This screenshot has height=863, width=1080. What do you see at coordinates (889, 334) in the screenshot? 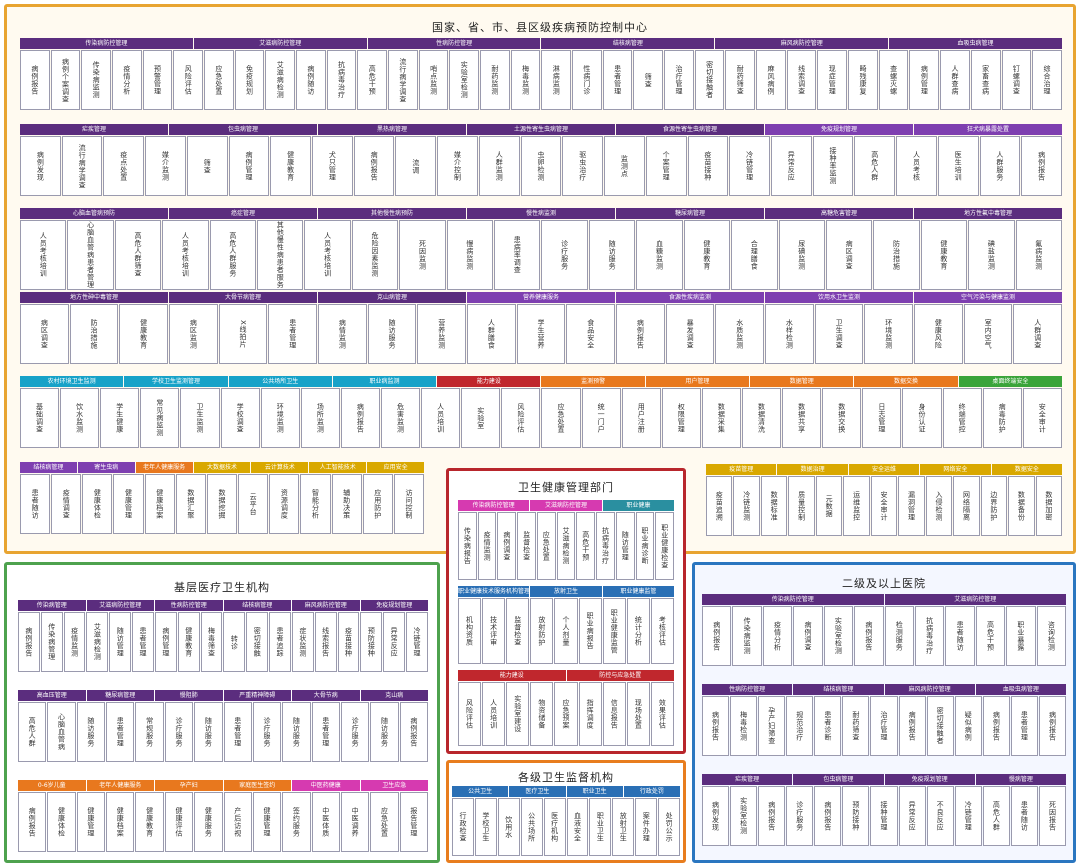
I see `function-cell: 环境监测` at bounding box center [889, 334].